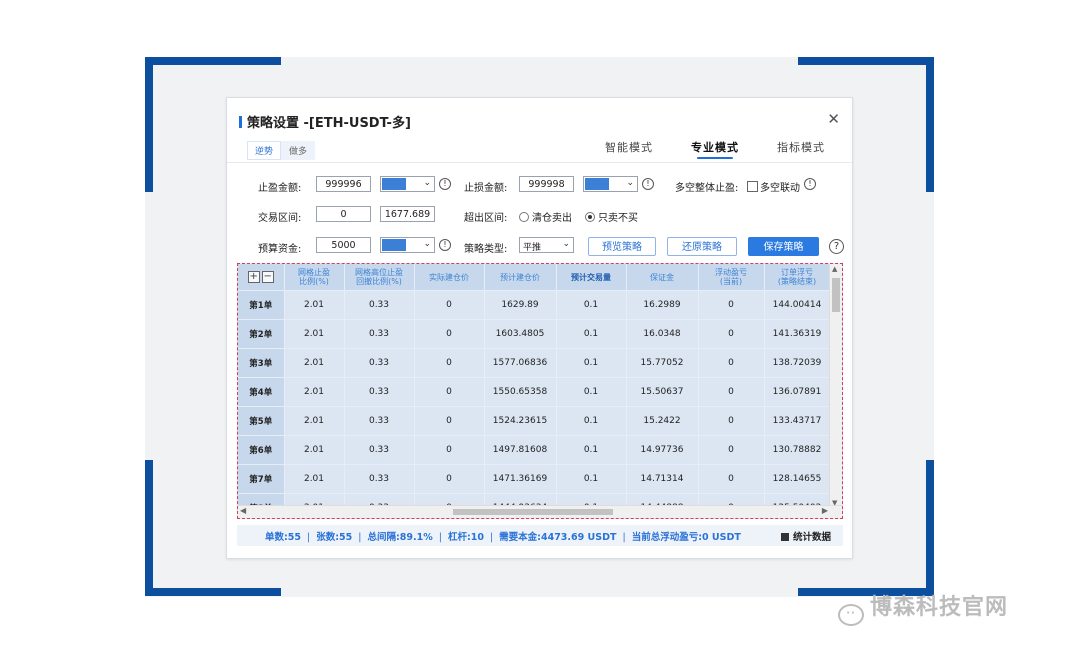 Image resolution: width=1080 pixels, height=653 pixels. What do you see at coordinates (805, 536) in the screenshot?
I see `stats-toggle: 统计数据` at bounding box center [805, 536].